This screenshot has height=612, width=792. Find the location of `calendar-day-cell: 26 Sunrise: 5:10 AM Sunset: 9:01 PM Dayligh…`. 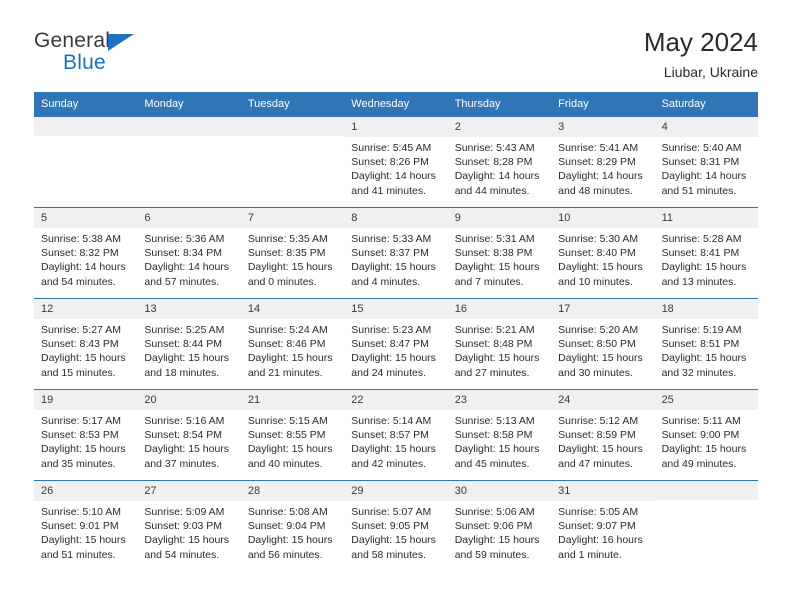

calendar-day-cell: 26 Sunrise: 5:10 AM Sunset: 9:01 PM Dayligh… is located at coordinates (86, 525).